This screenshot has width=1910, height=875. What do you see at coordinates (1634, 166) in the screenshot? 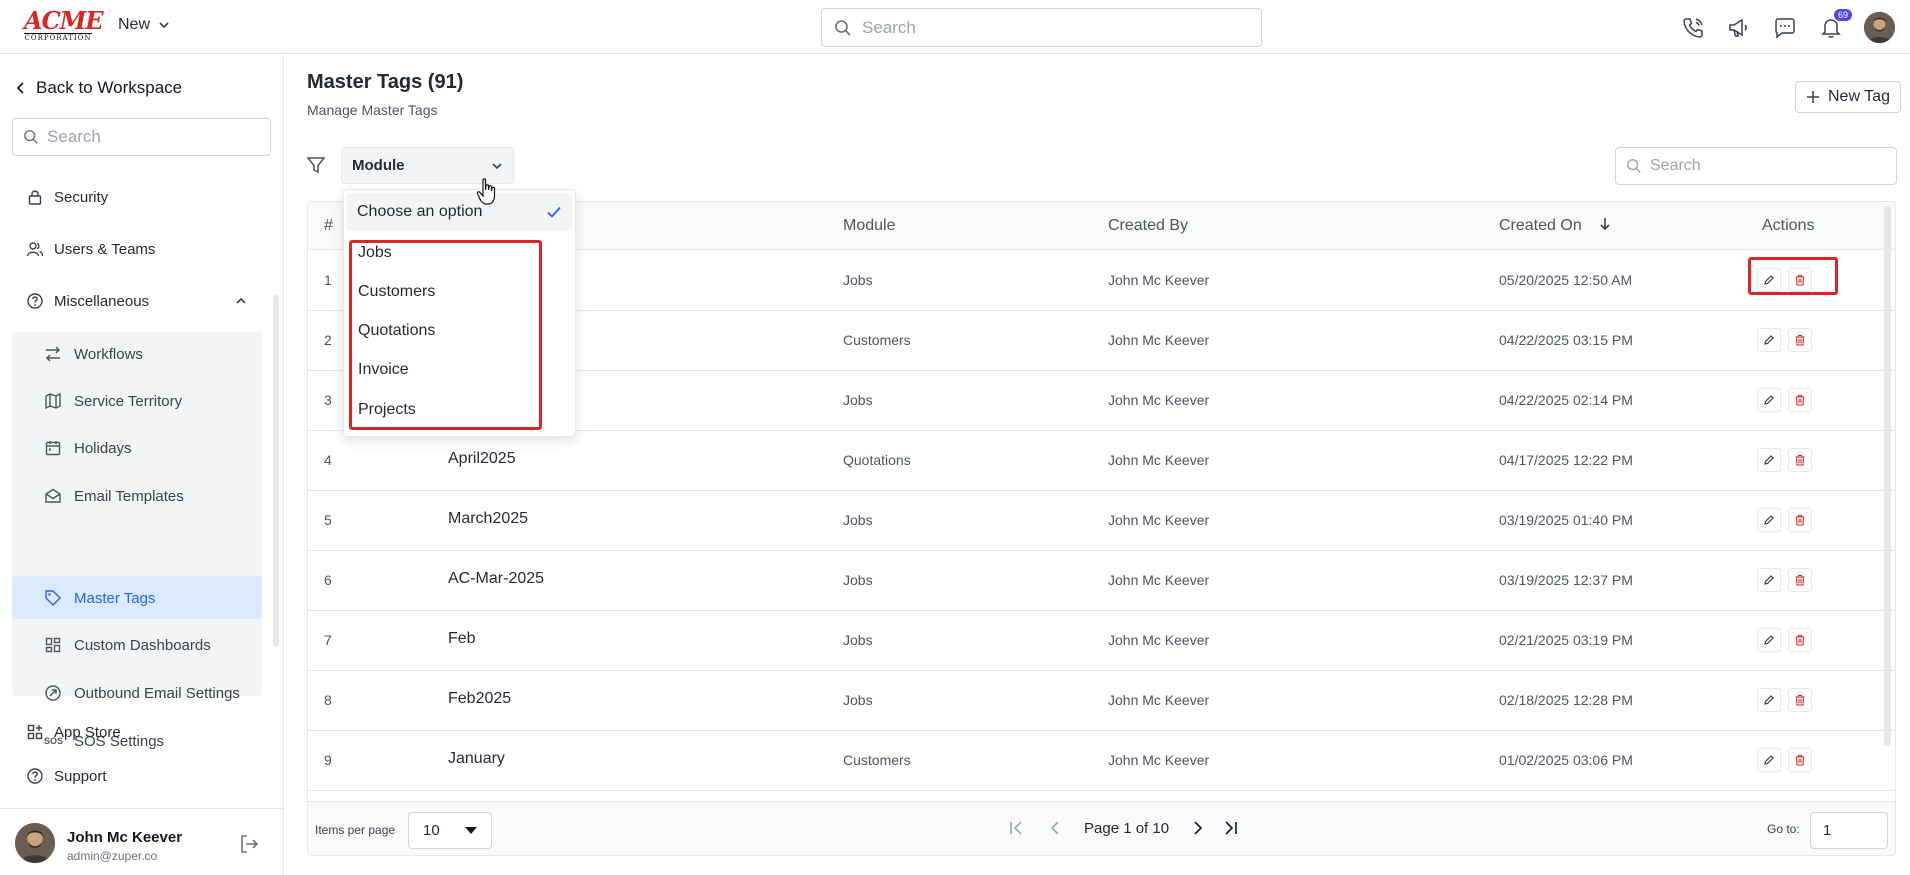
I see `search-icon` at bounding box center [1634, 166].